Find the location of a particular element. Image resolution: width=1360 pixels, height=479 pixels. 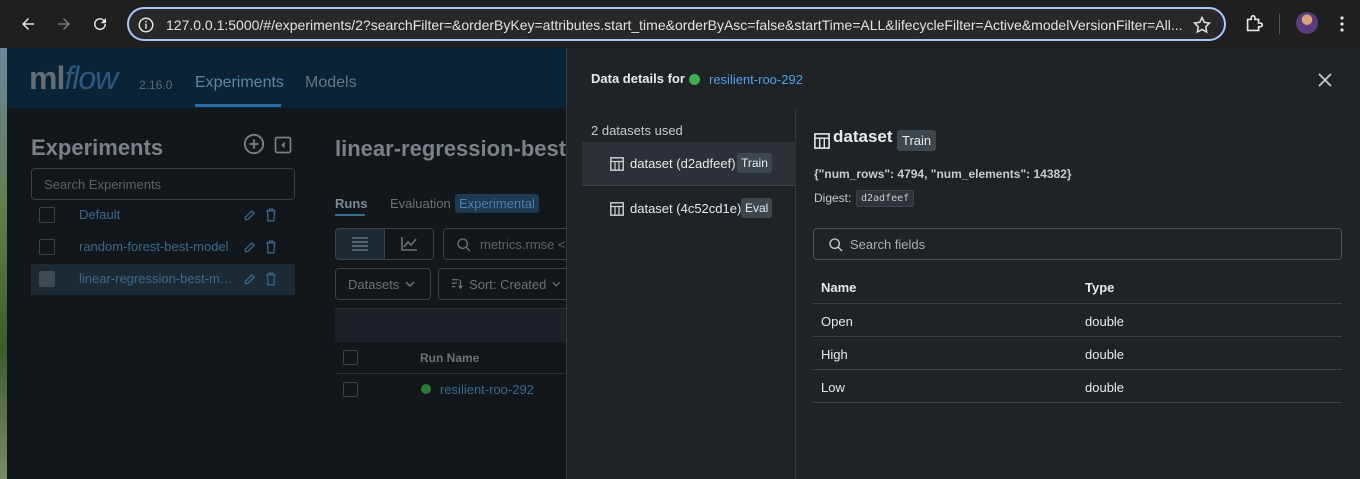

reload-icon is located at coordinates (100, 24).